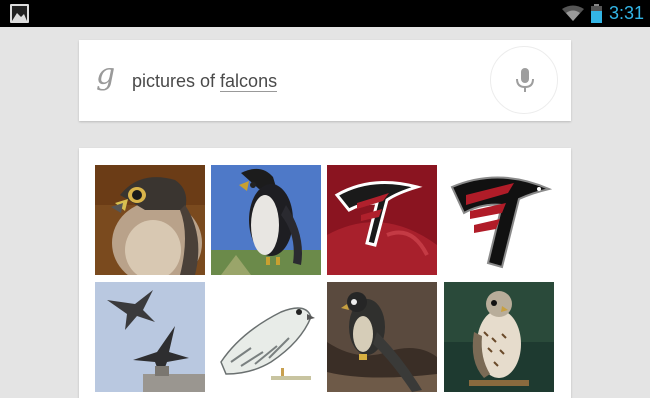  Describe the element at coordinates (627, 13) in the screenshot. I see `status-clock: 3:31` at that location.